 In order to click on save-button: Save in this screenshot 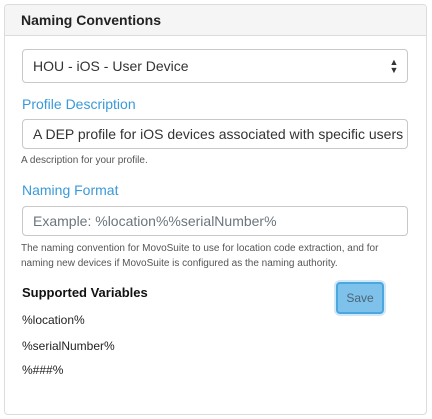, I will do `click(360, 298)`.